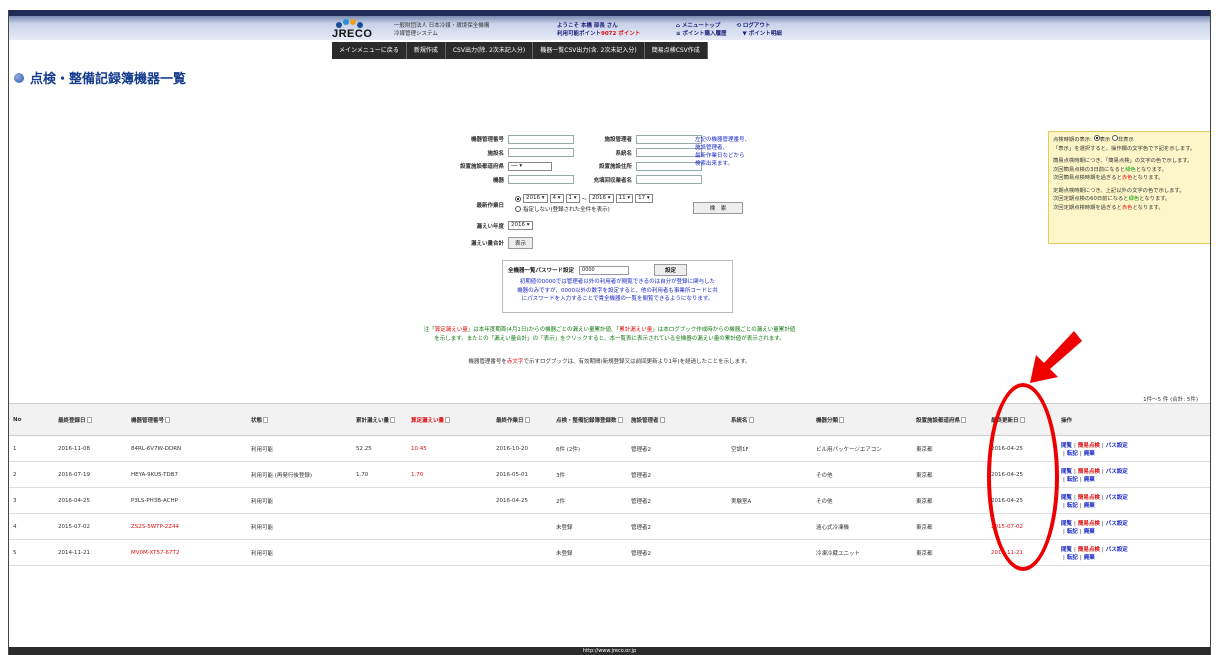  What do you see at coordinates (530, 166) in the screenshot?
I see `pref-select: ── ▾` at bounding box center [530, 166].